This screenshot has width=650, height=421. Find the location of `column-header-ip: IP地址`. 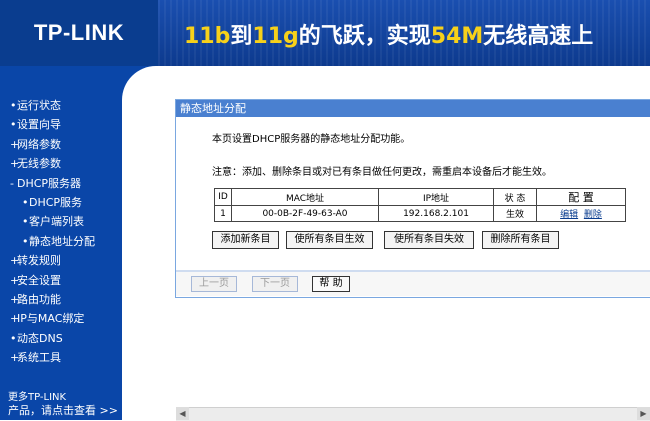

column-header-ip: IP地址 is located at coordinates (436, 197).